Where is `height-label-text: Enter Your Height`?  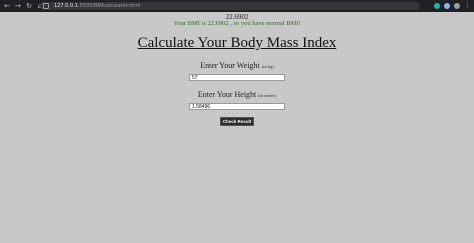
height-label-text: Enter Your Height is located at coordinates (227, 94).